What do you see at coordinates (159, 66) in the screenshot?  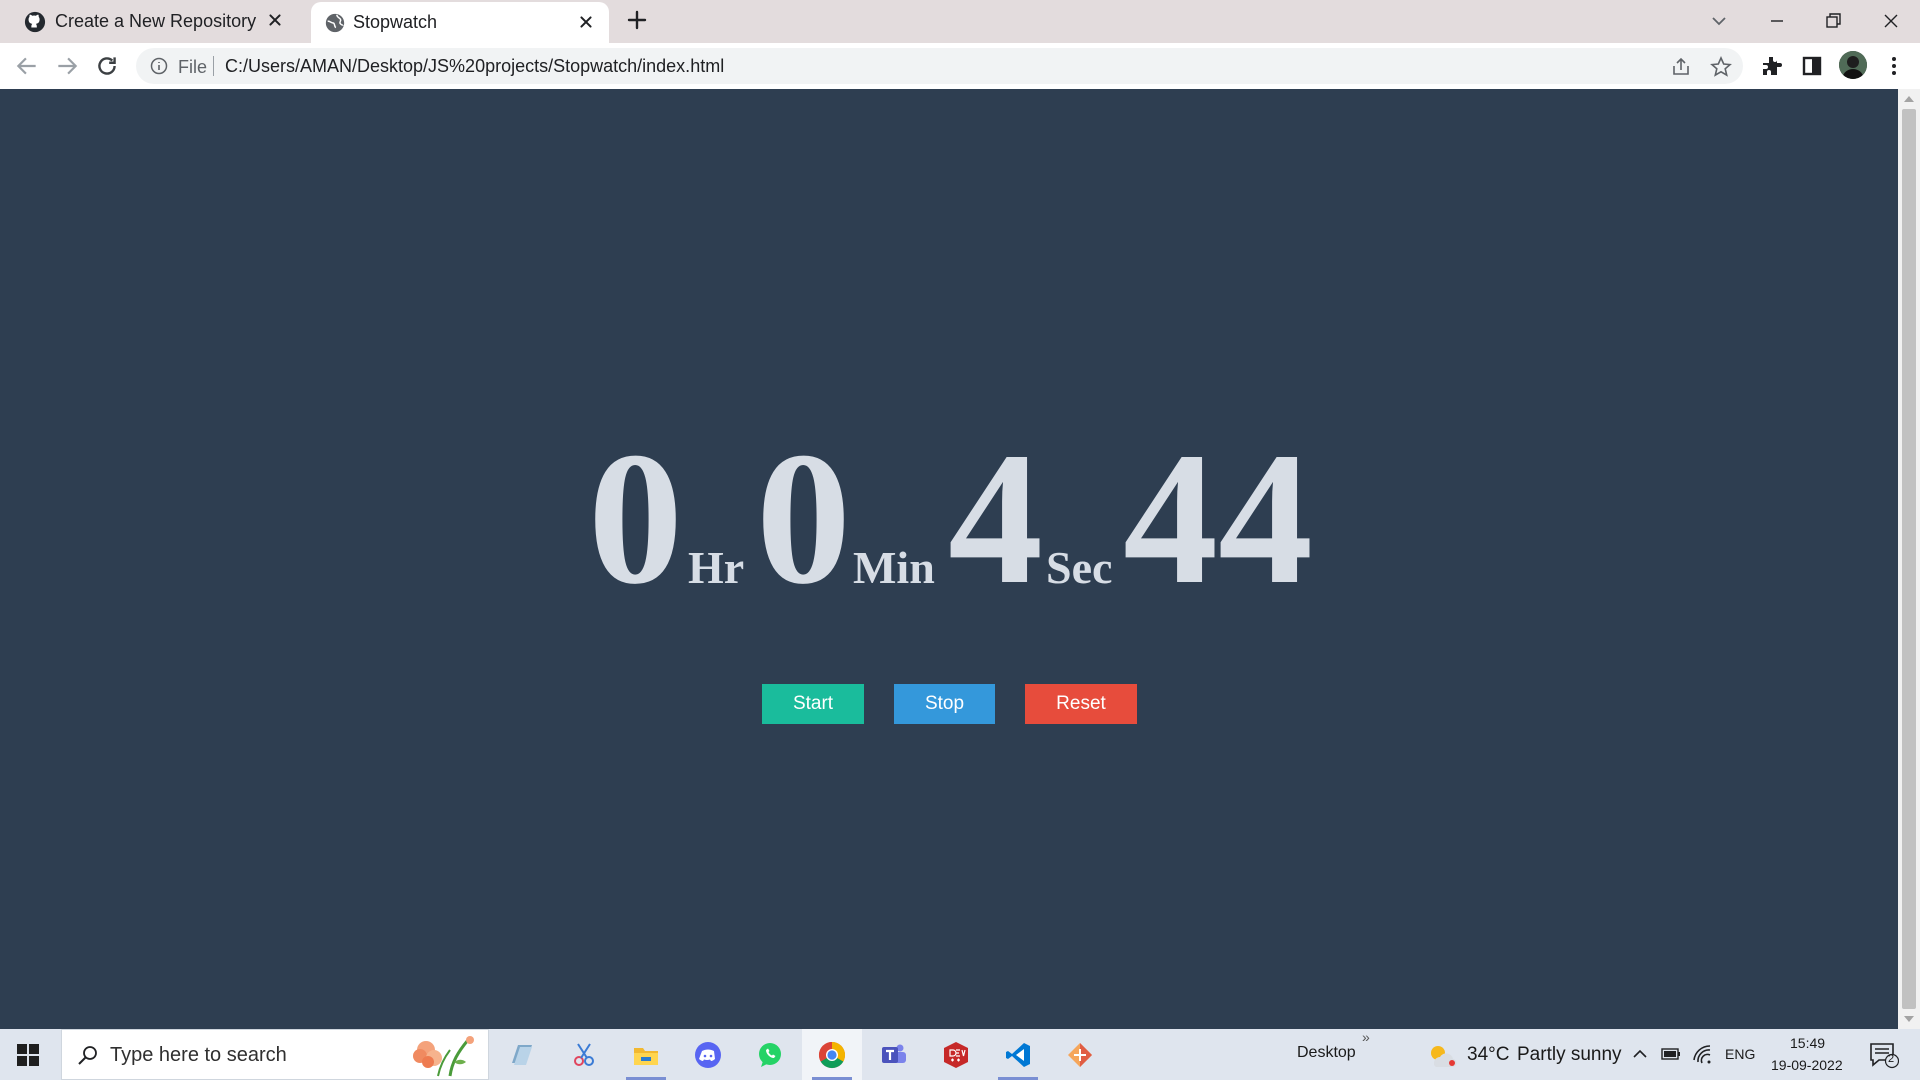 I see `info-icon` at bounding box center [159, 66].